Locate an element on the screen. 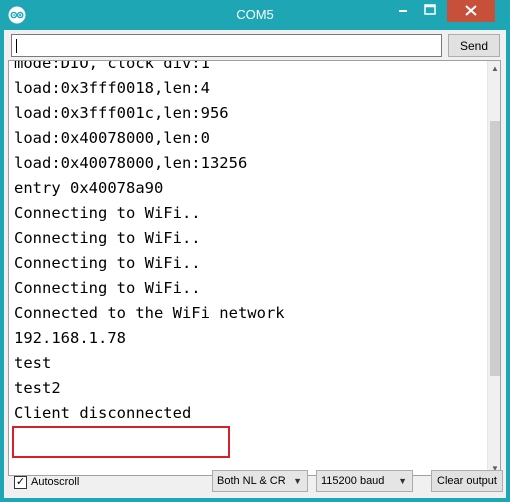  clear-output-button: Clear output is located at coordinates (467, 481).